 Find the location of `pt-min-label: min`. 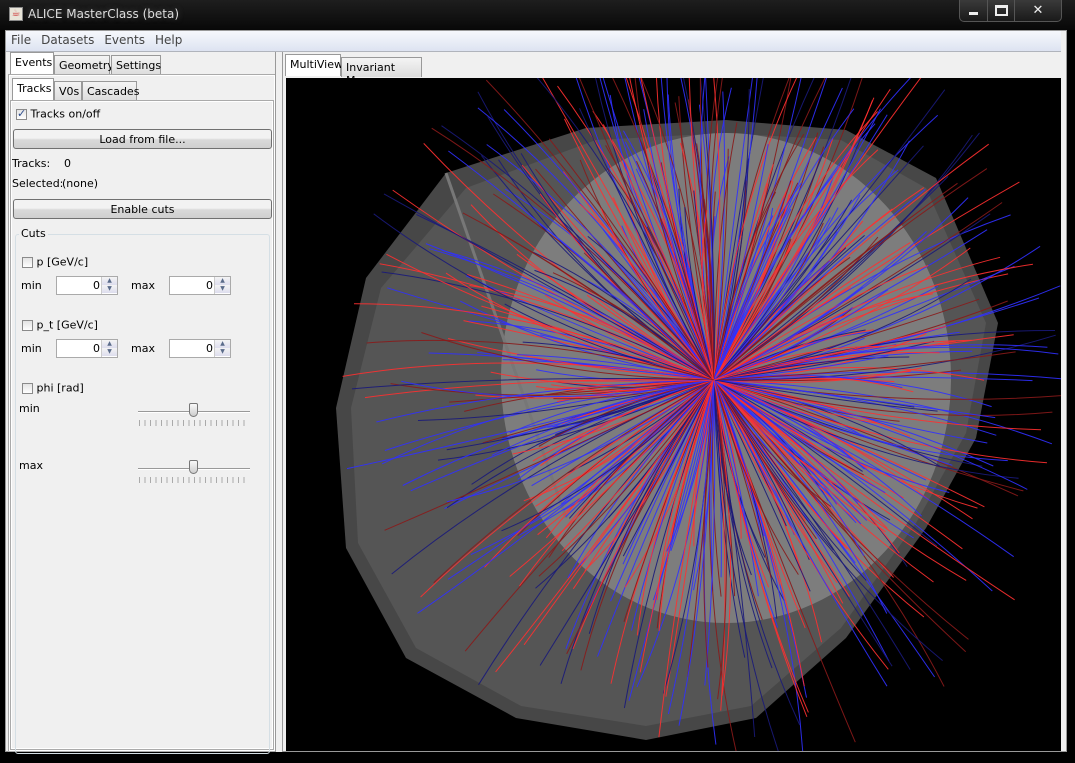

pt-min-label: min is located at coordinates (31, 348).